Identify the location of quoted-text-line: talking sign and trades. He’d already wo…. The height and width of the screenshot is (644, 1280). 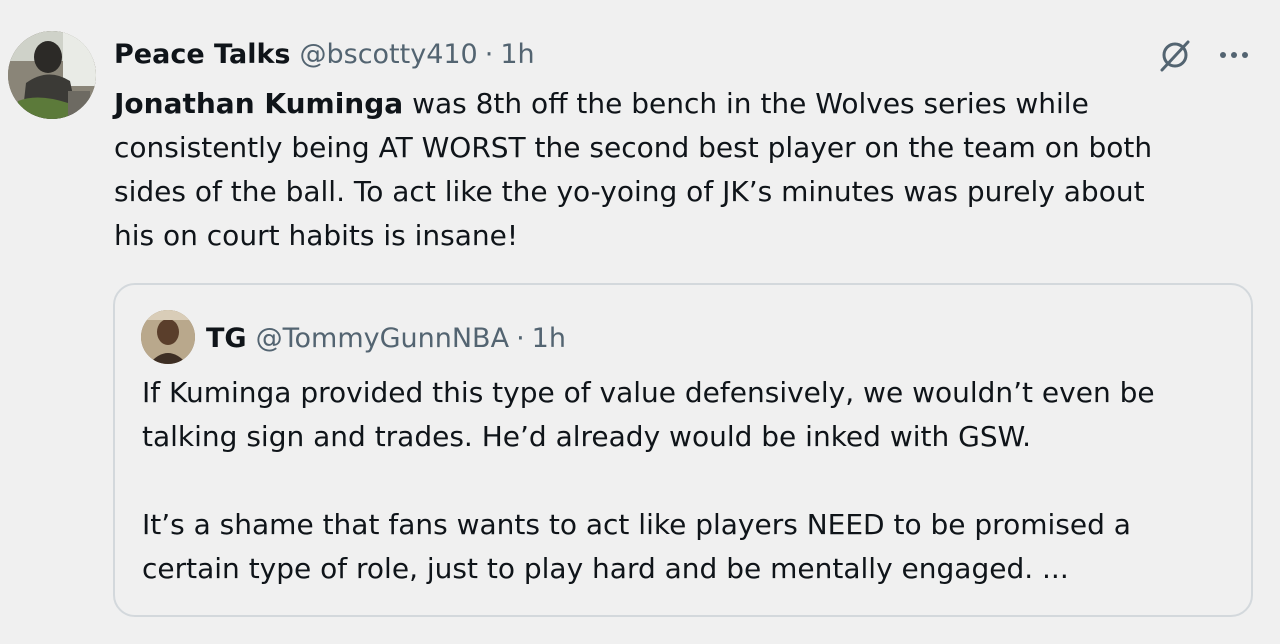
(586, 436).